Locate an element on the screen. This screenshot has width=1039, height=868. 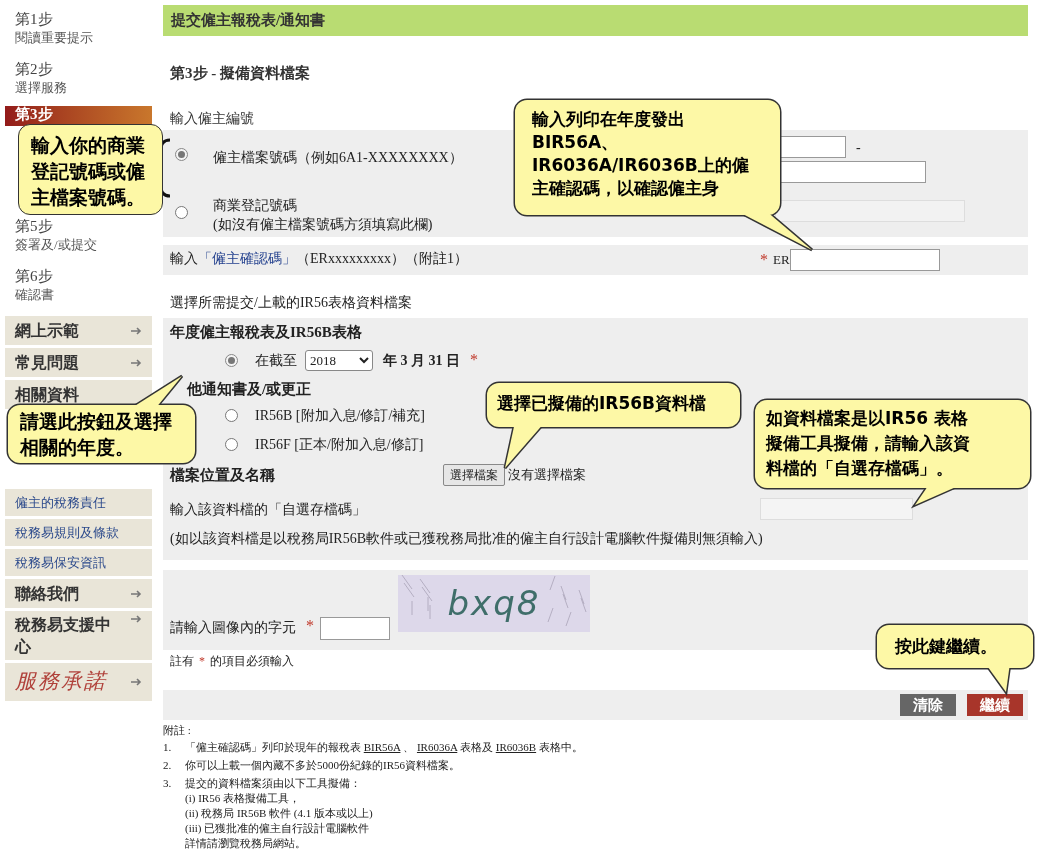
step-title: 第1步 is located at coordinates (78, 19).